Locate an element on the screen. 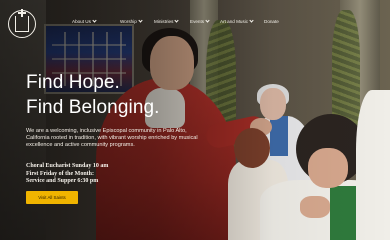  nav-item-label: Worship is located at coordinates (128, 21).